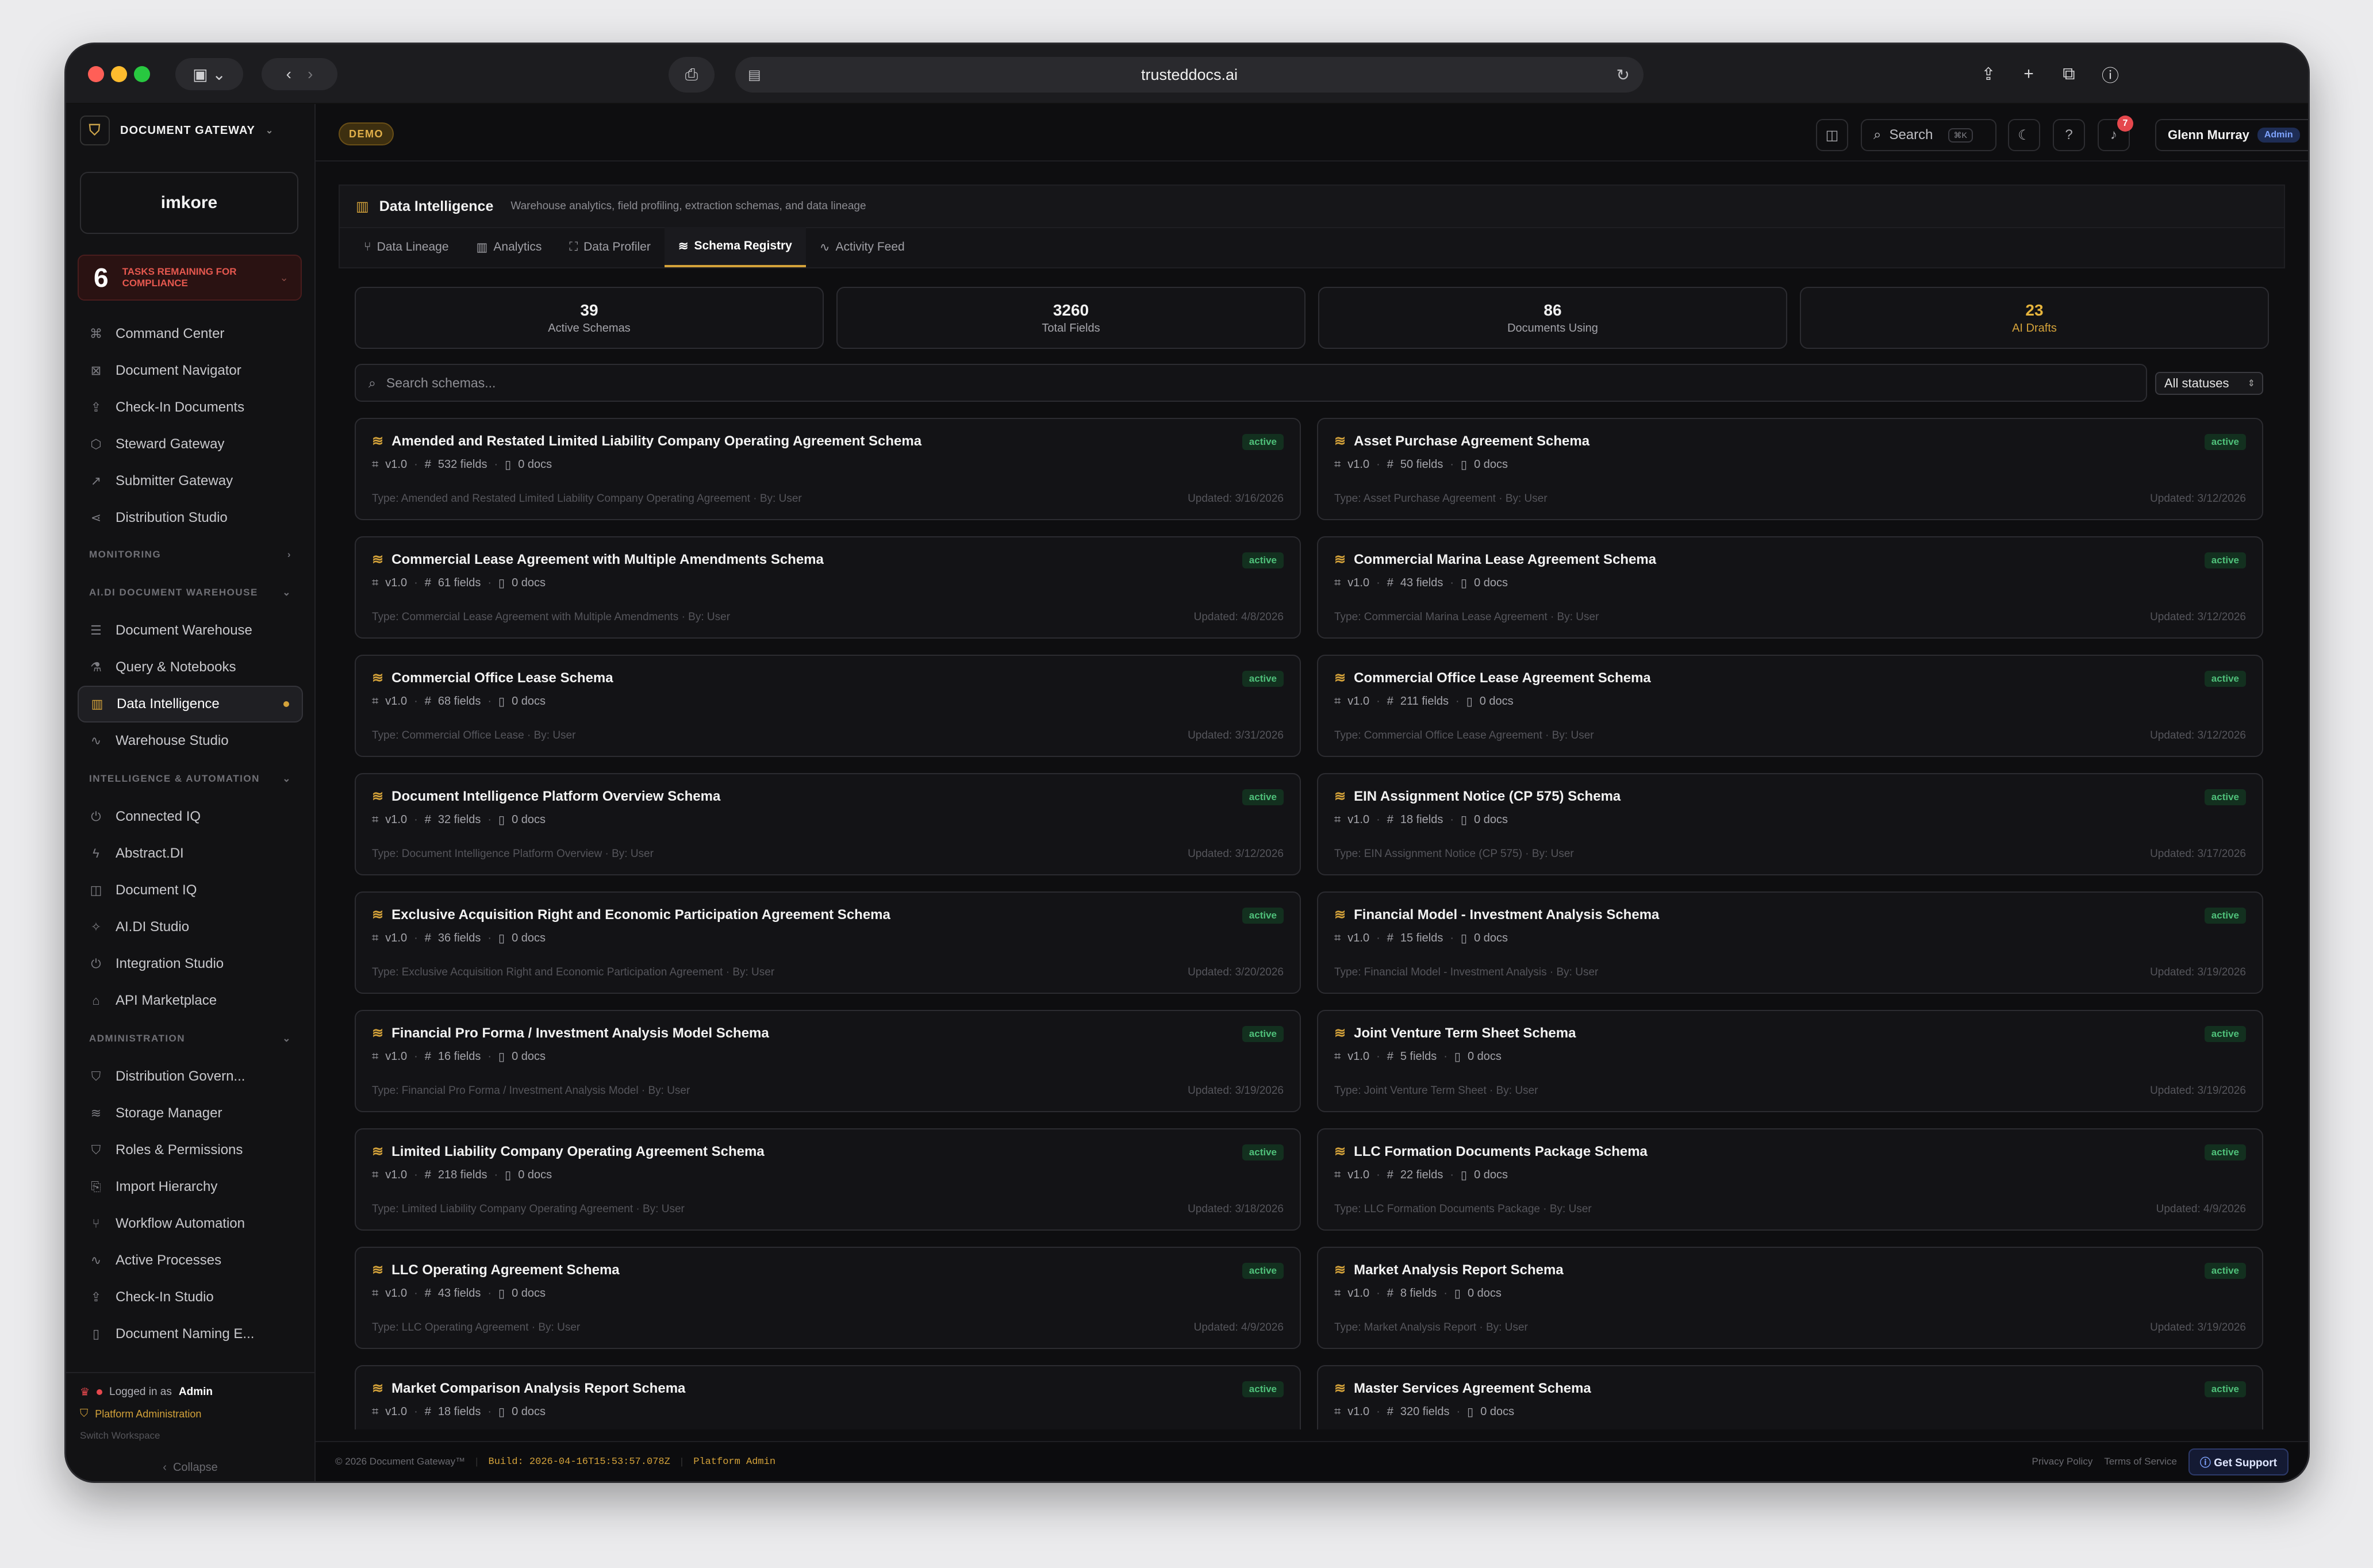  What do you see at coordinates (1928, 135) in the screenshot?
I see `global-search-button: ⌕ Search ⌘K` at bounding box center [1928, 135].